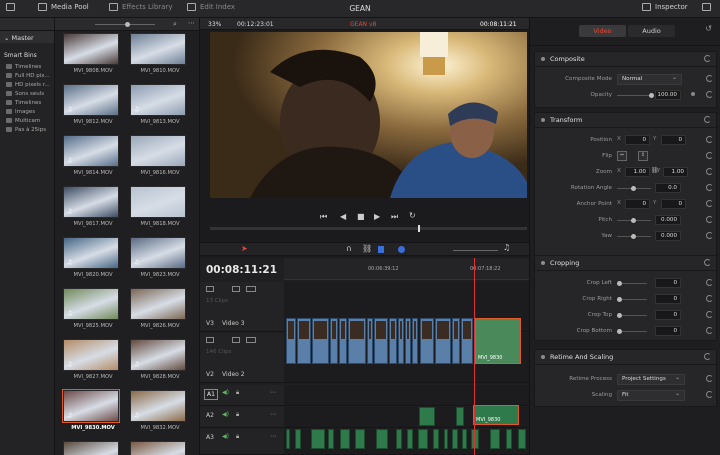  I want to click on marker-icon, so click(401, 249).